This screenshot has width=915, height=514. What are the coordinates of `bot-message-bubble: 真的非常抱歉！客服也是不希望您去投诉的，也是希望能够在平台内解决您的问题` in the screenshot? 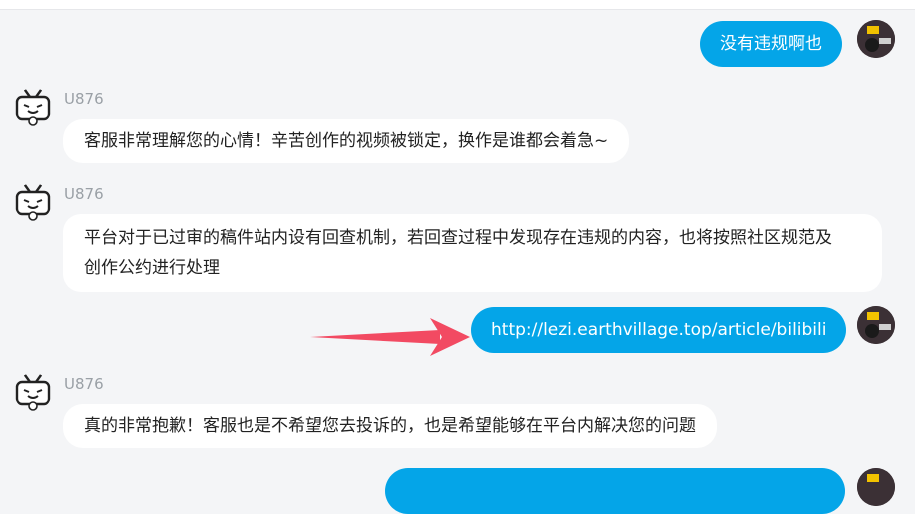 It's located at (390, 426).